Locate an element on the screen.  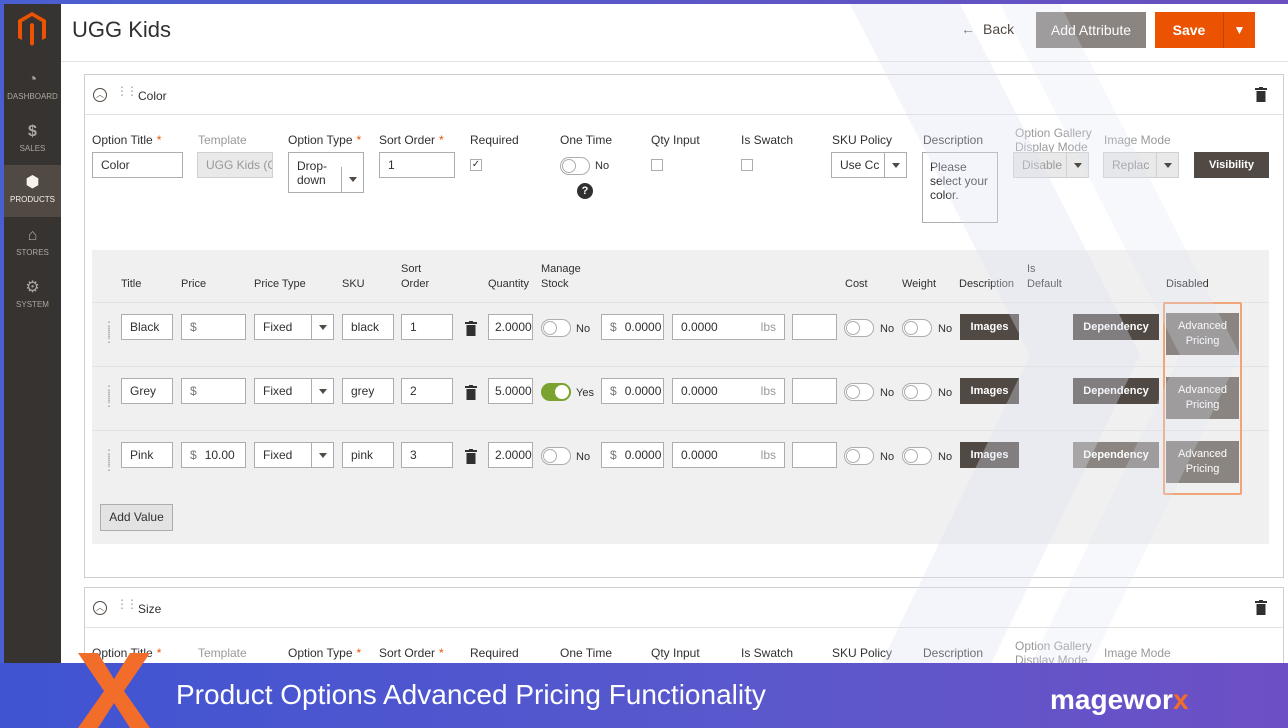
magento-logo is located at coordinates (32, 29).